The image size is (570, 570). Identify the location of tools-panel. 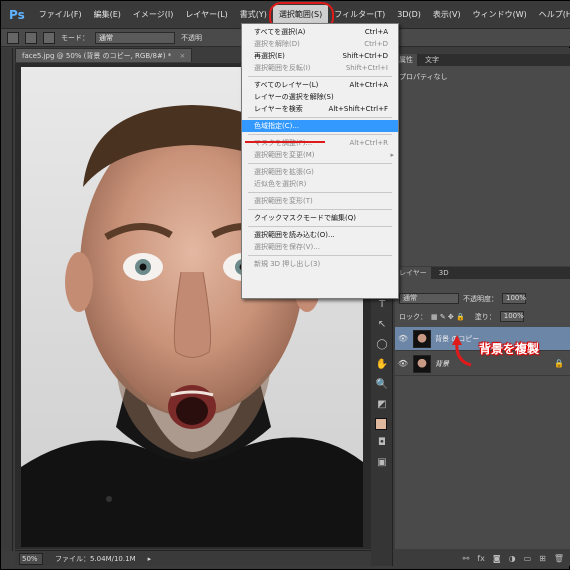
(7, 299).